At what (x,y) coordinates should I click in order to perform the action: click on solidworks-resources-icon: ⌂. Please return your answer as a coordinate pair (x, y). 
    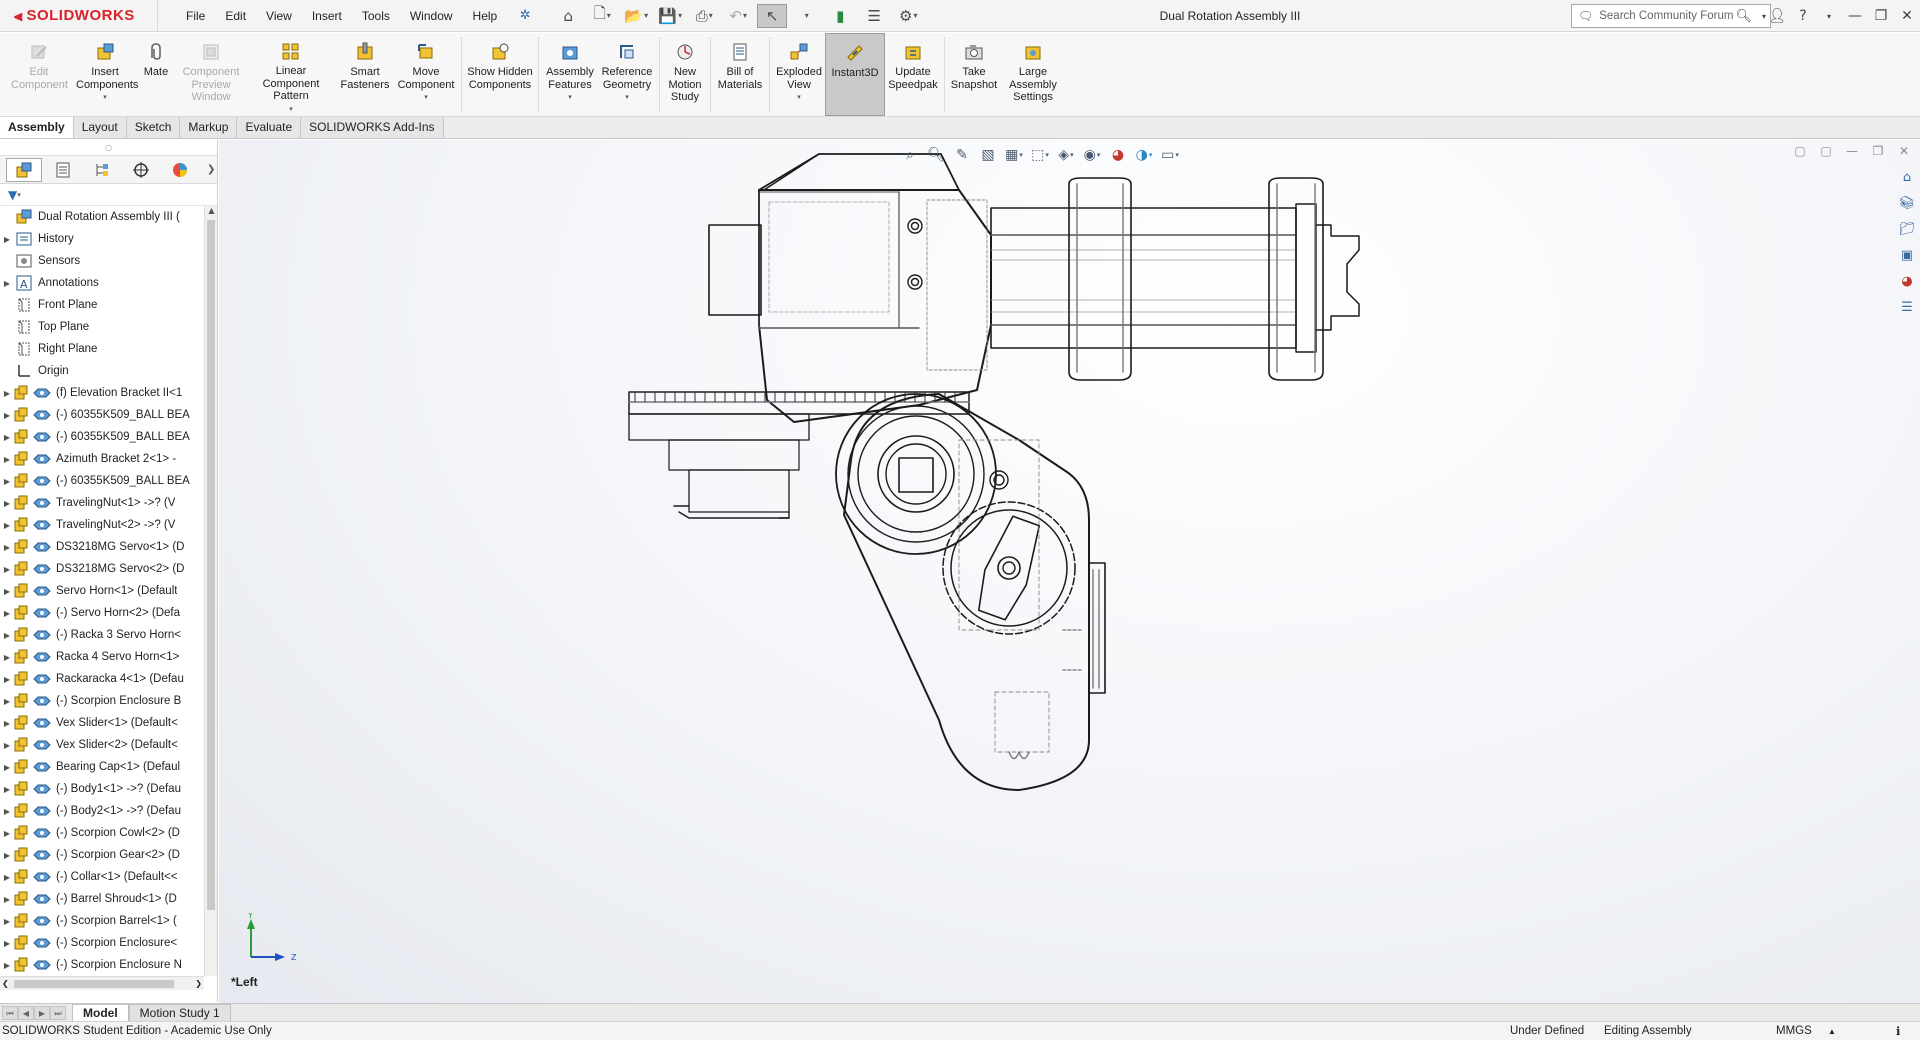
    Looking at the image, I should click on (1907, 177).